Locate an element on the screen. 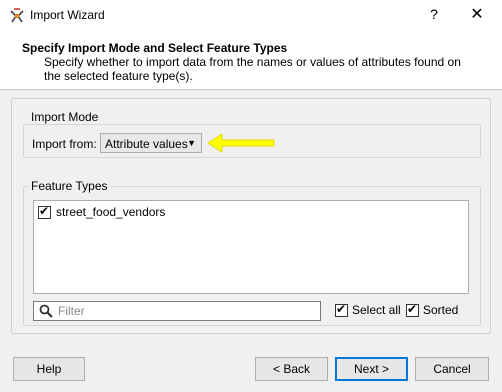 This screenshot has height=392, width=502. import-mode-group-title: Import Mode is located at coordinates (65, 117).